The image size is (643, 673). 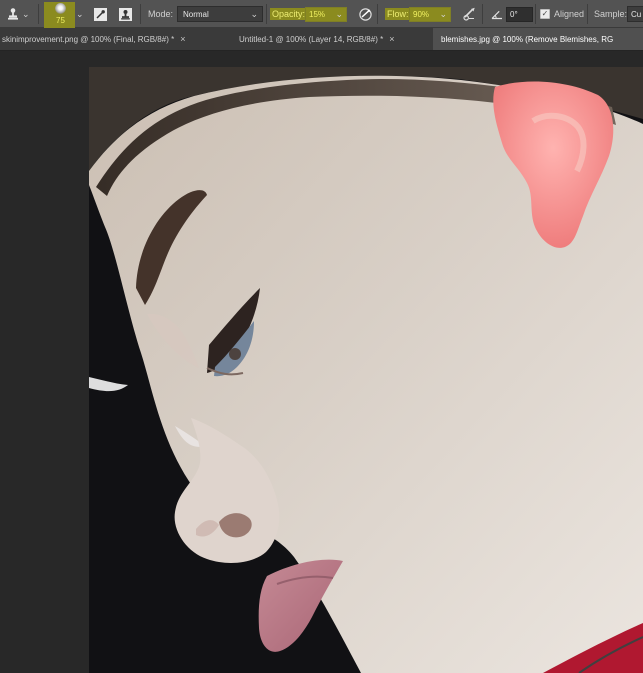 I want to click on angle-icon, so click(x=497, y=14).